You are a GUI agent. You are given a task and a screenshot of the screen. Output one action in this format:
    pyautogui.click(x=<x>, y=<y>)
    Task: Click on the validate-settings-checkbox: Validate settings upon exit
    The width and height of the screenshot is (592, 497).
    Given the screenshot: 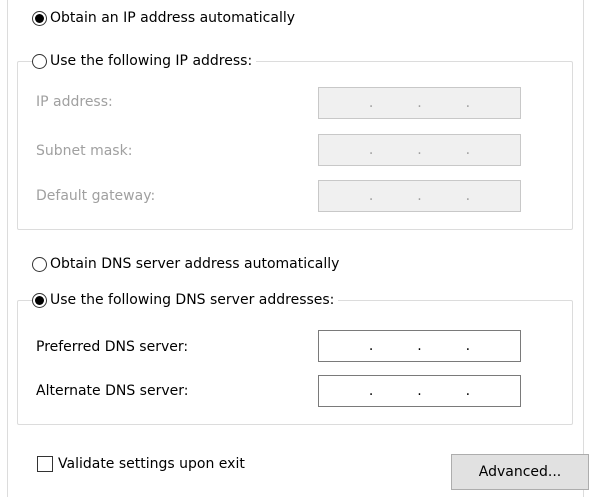 What is the action you would take?
    pyautogui.click(x=141, y=464)
    